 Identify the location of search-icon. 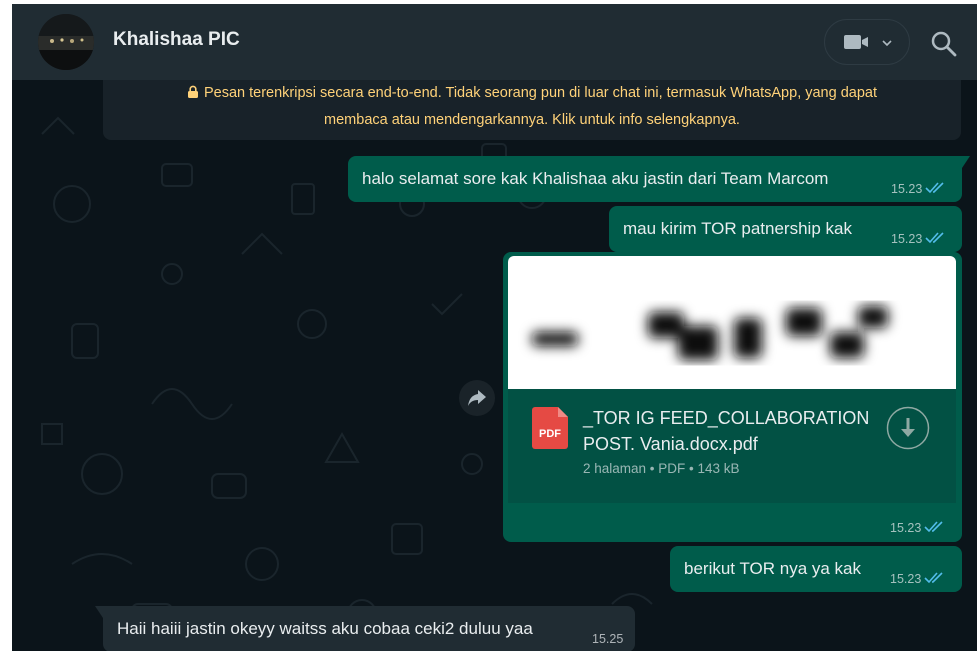
(944, 44).